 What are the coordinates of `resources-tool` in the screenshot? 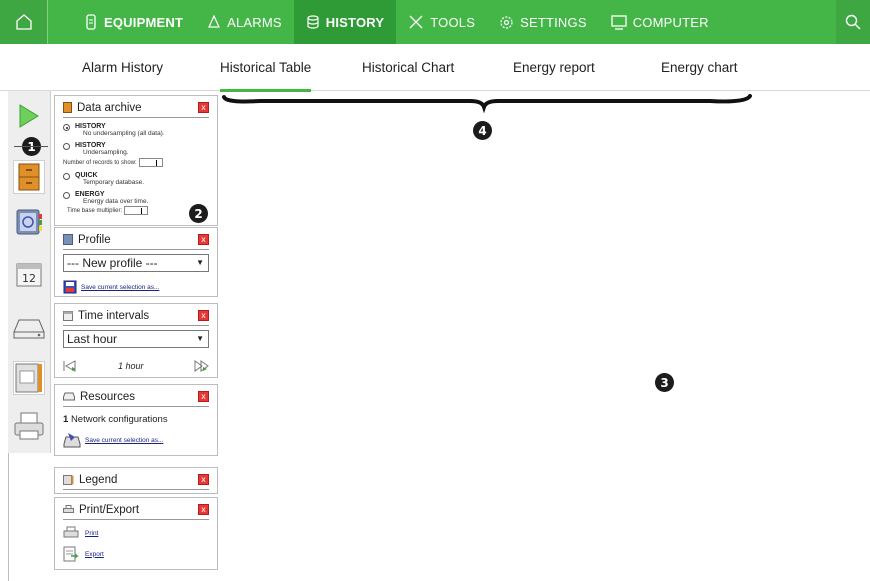 It's located at (29, 329).